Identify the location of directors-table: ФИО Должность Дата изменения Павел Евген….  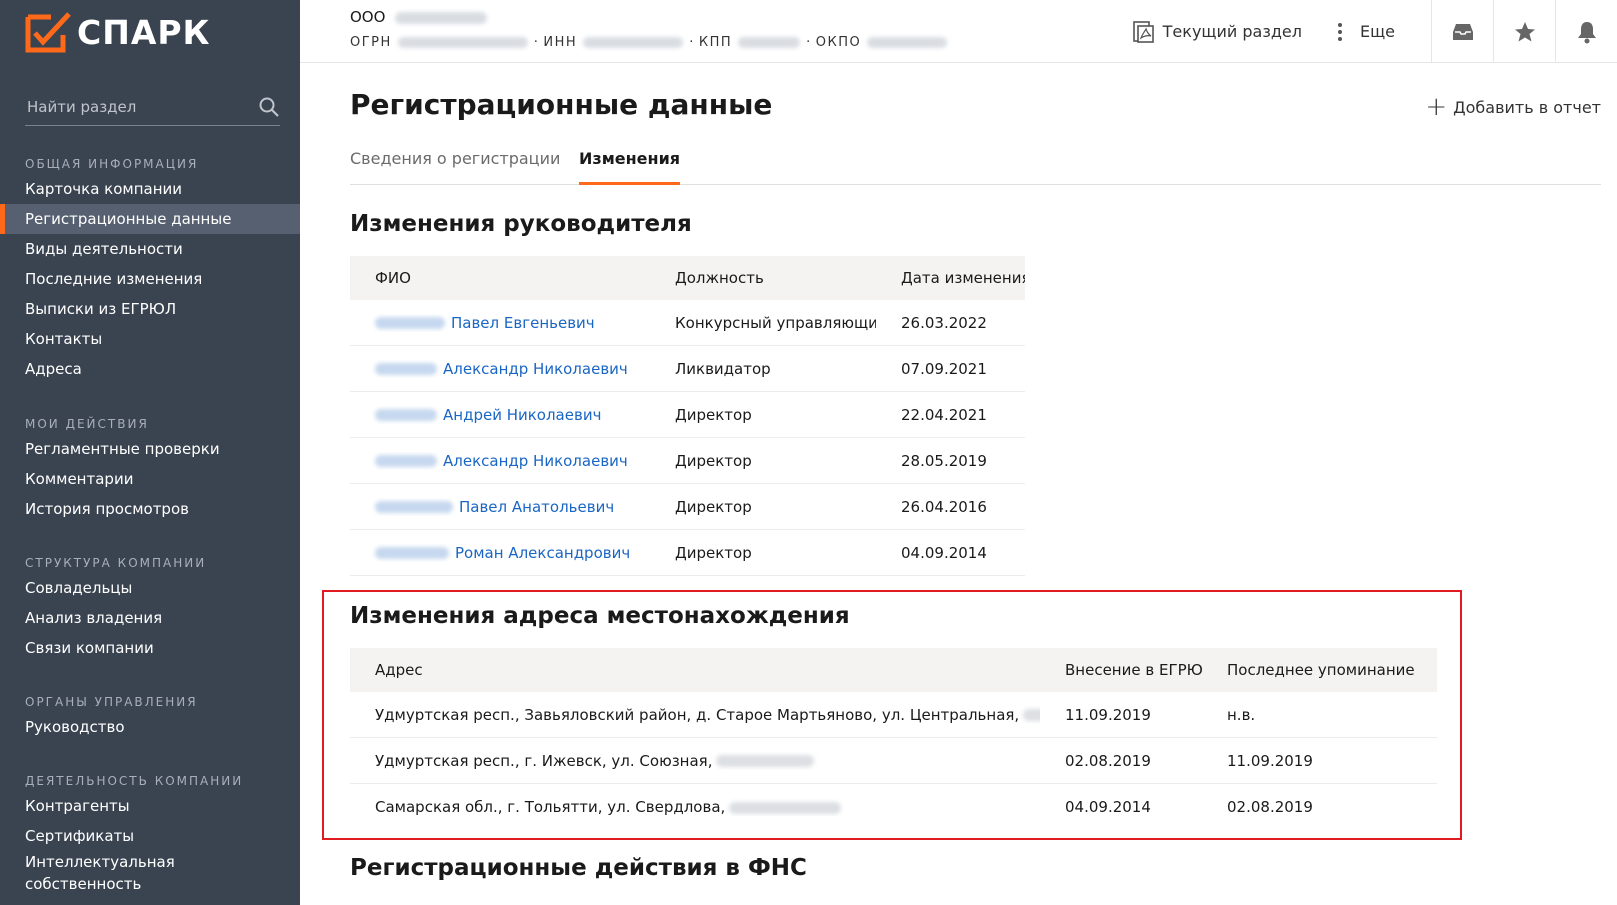
(687, 416).